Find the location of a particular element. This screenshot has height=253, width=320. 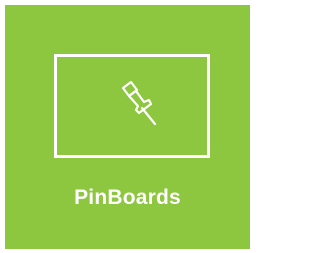

tile-label: PinBoards is located at coordinates (127, 197).